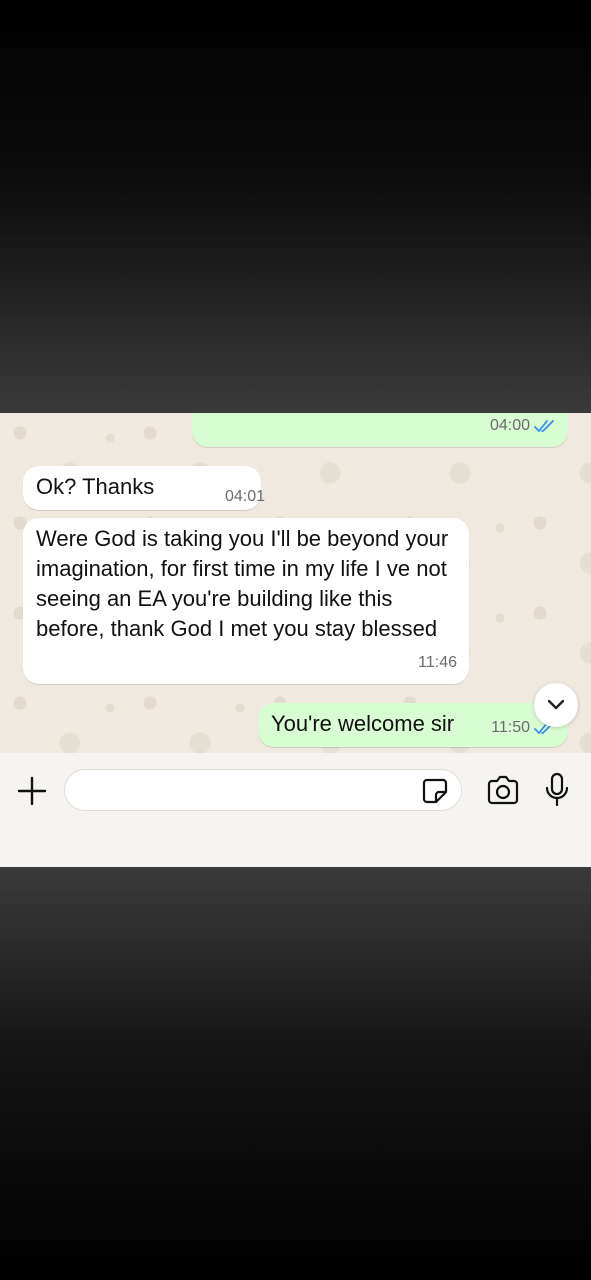  Describe the element at coordinates (435, 791) in the screenshot. I see `sticker-icon` at that location.